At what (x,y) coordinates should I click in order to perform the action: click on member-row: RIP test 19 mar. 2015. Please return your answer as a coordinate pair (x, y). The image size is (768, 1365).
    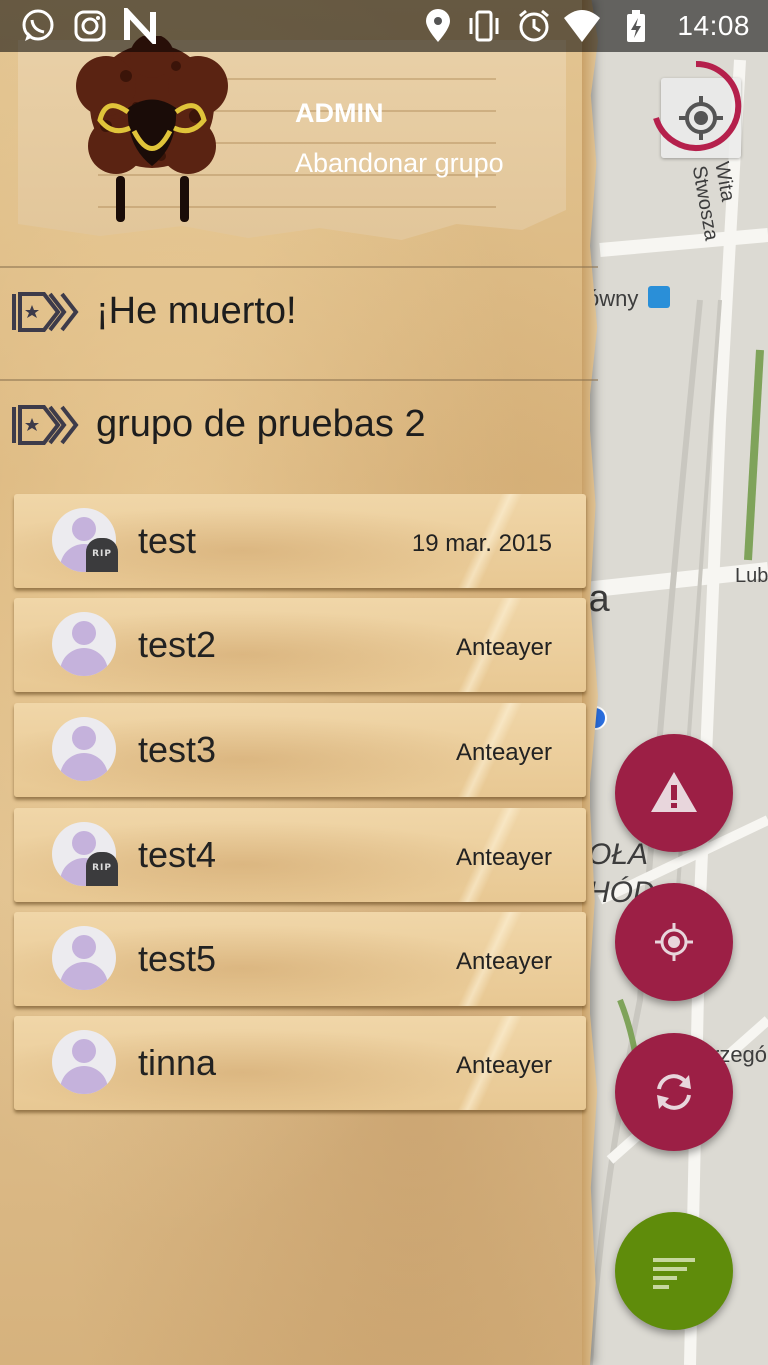
    Looking at the image, I should click on (300, 541).